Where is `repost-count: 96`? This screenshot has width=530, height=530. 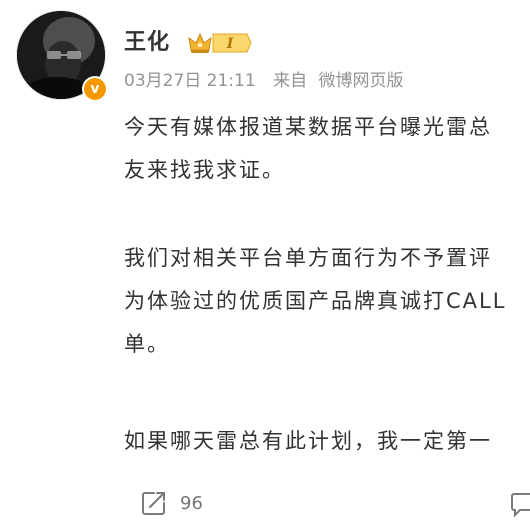 repost-count: 96 is located at coordinates (191, 503).